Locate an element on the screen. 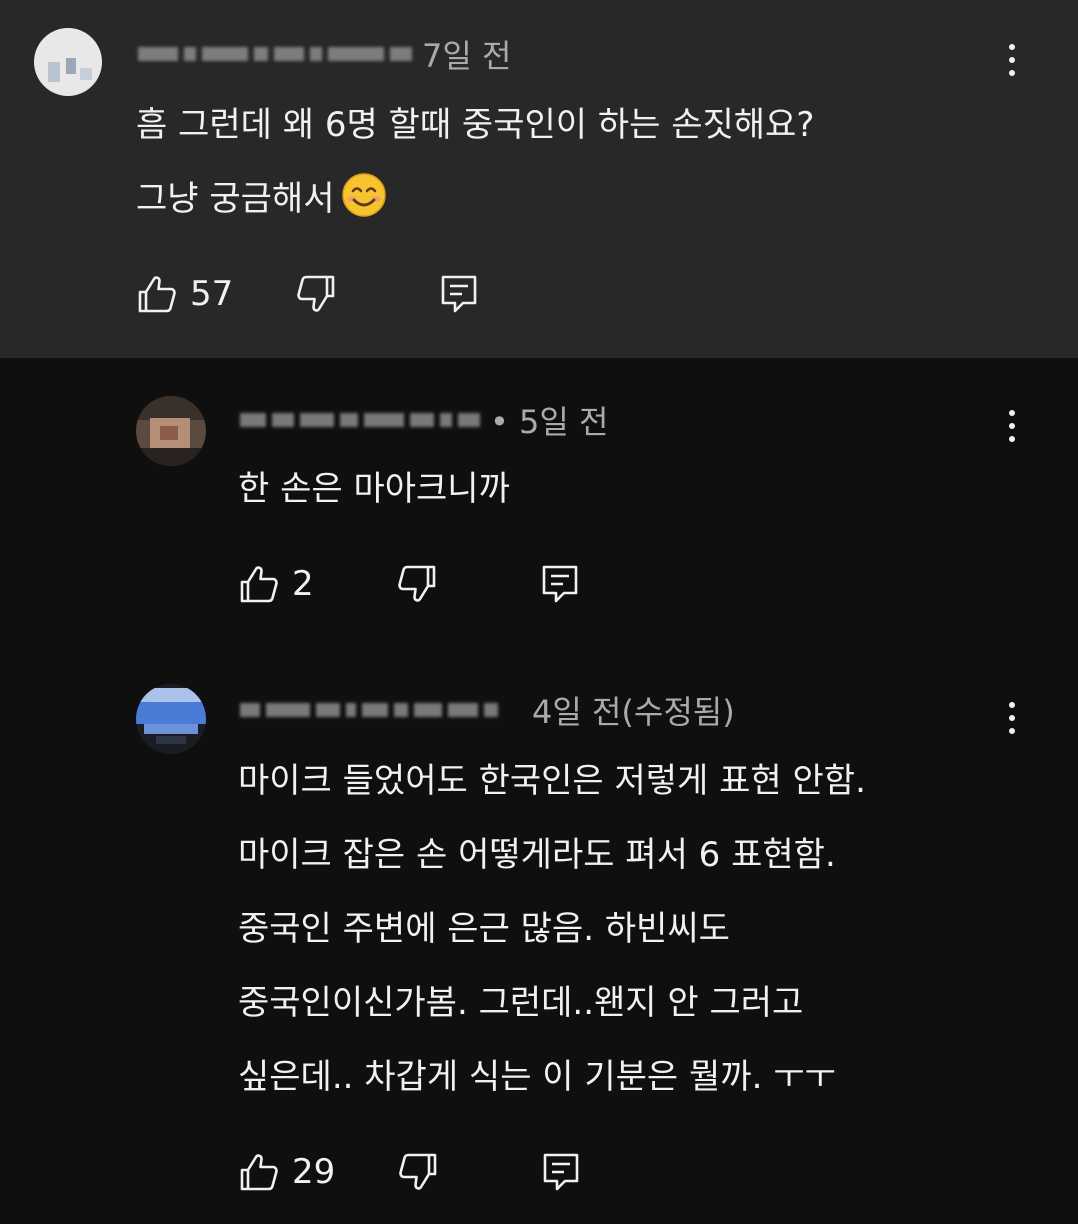  like-count: 2 is located at coordinates (303, 584).